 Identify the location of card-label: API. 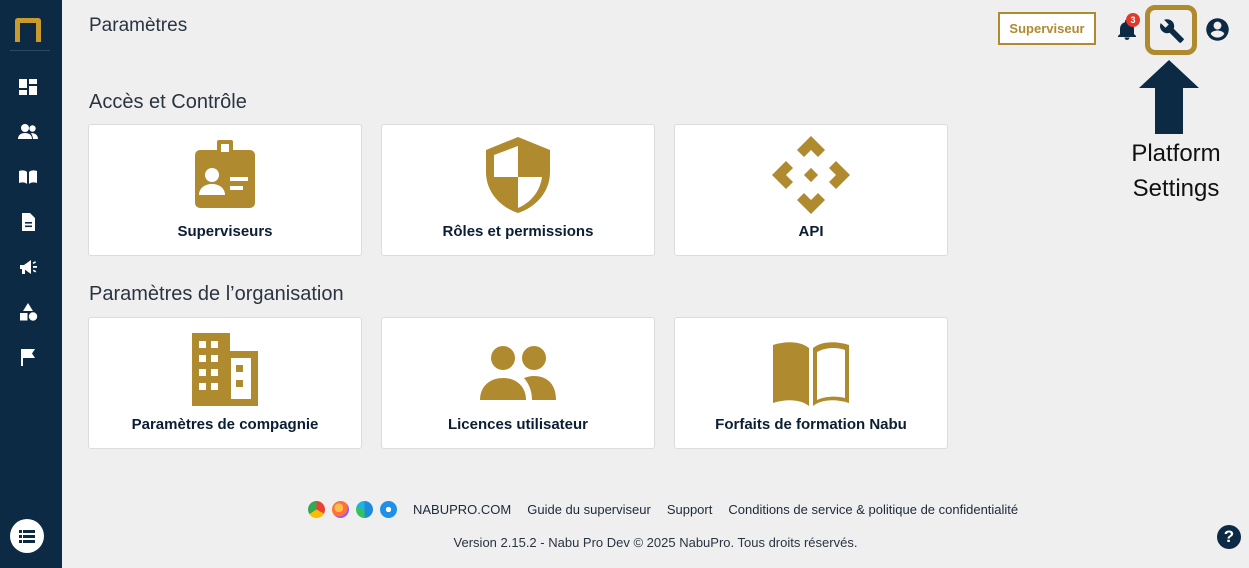
(811, 231).